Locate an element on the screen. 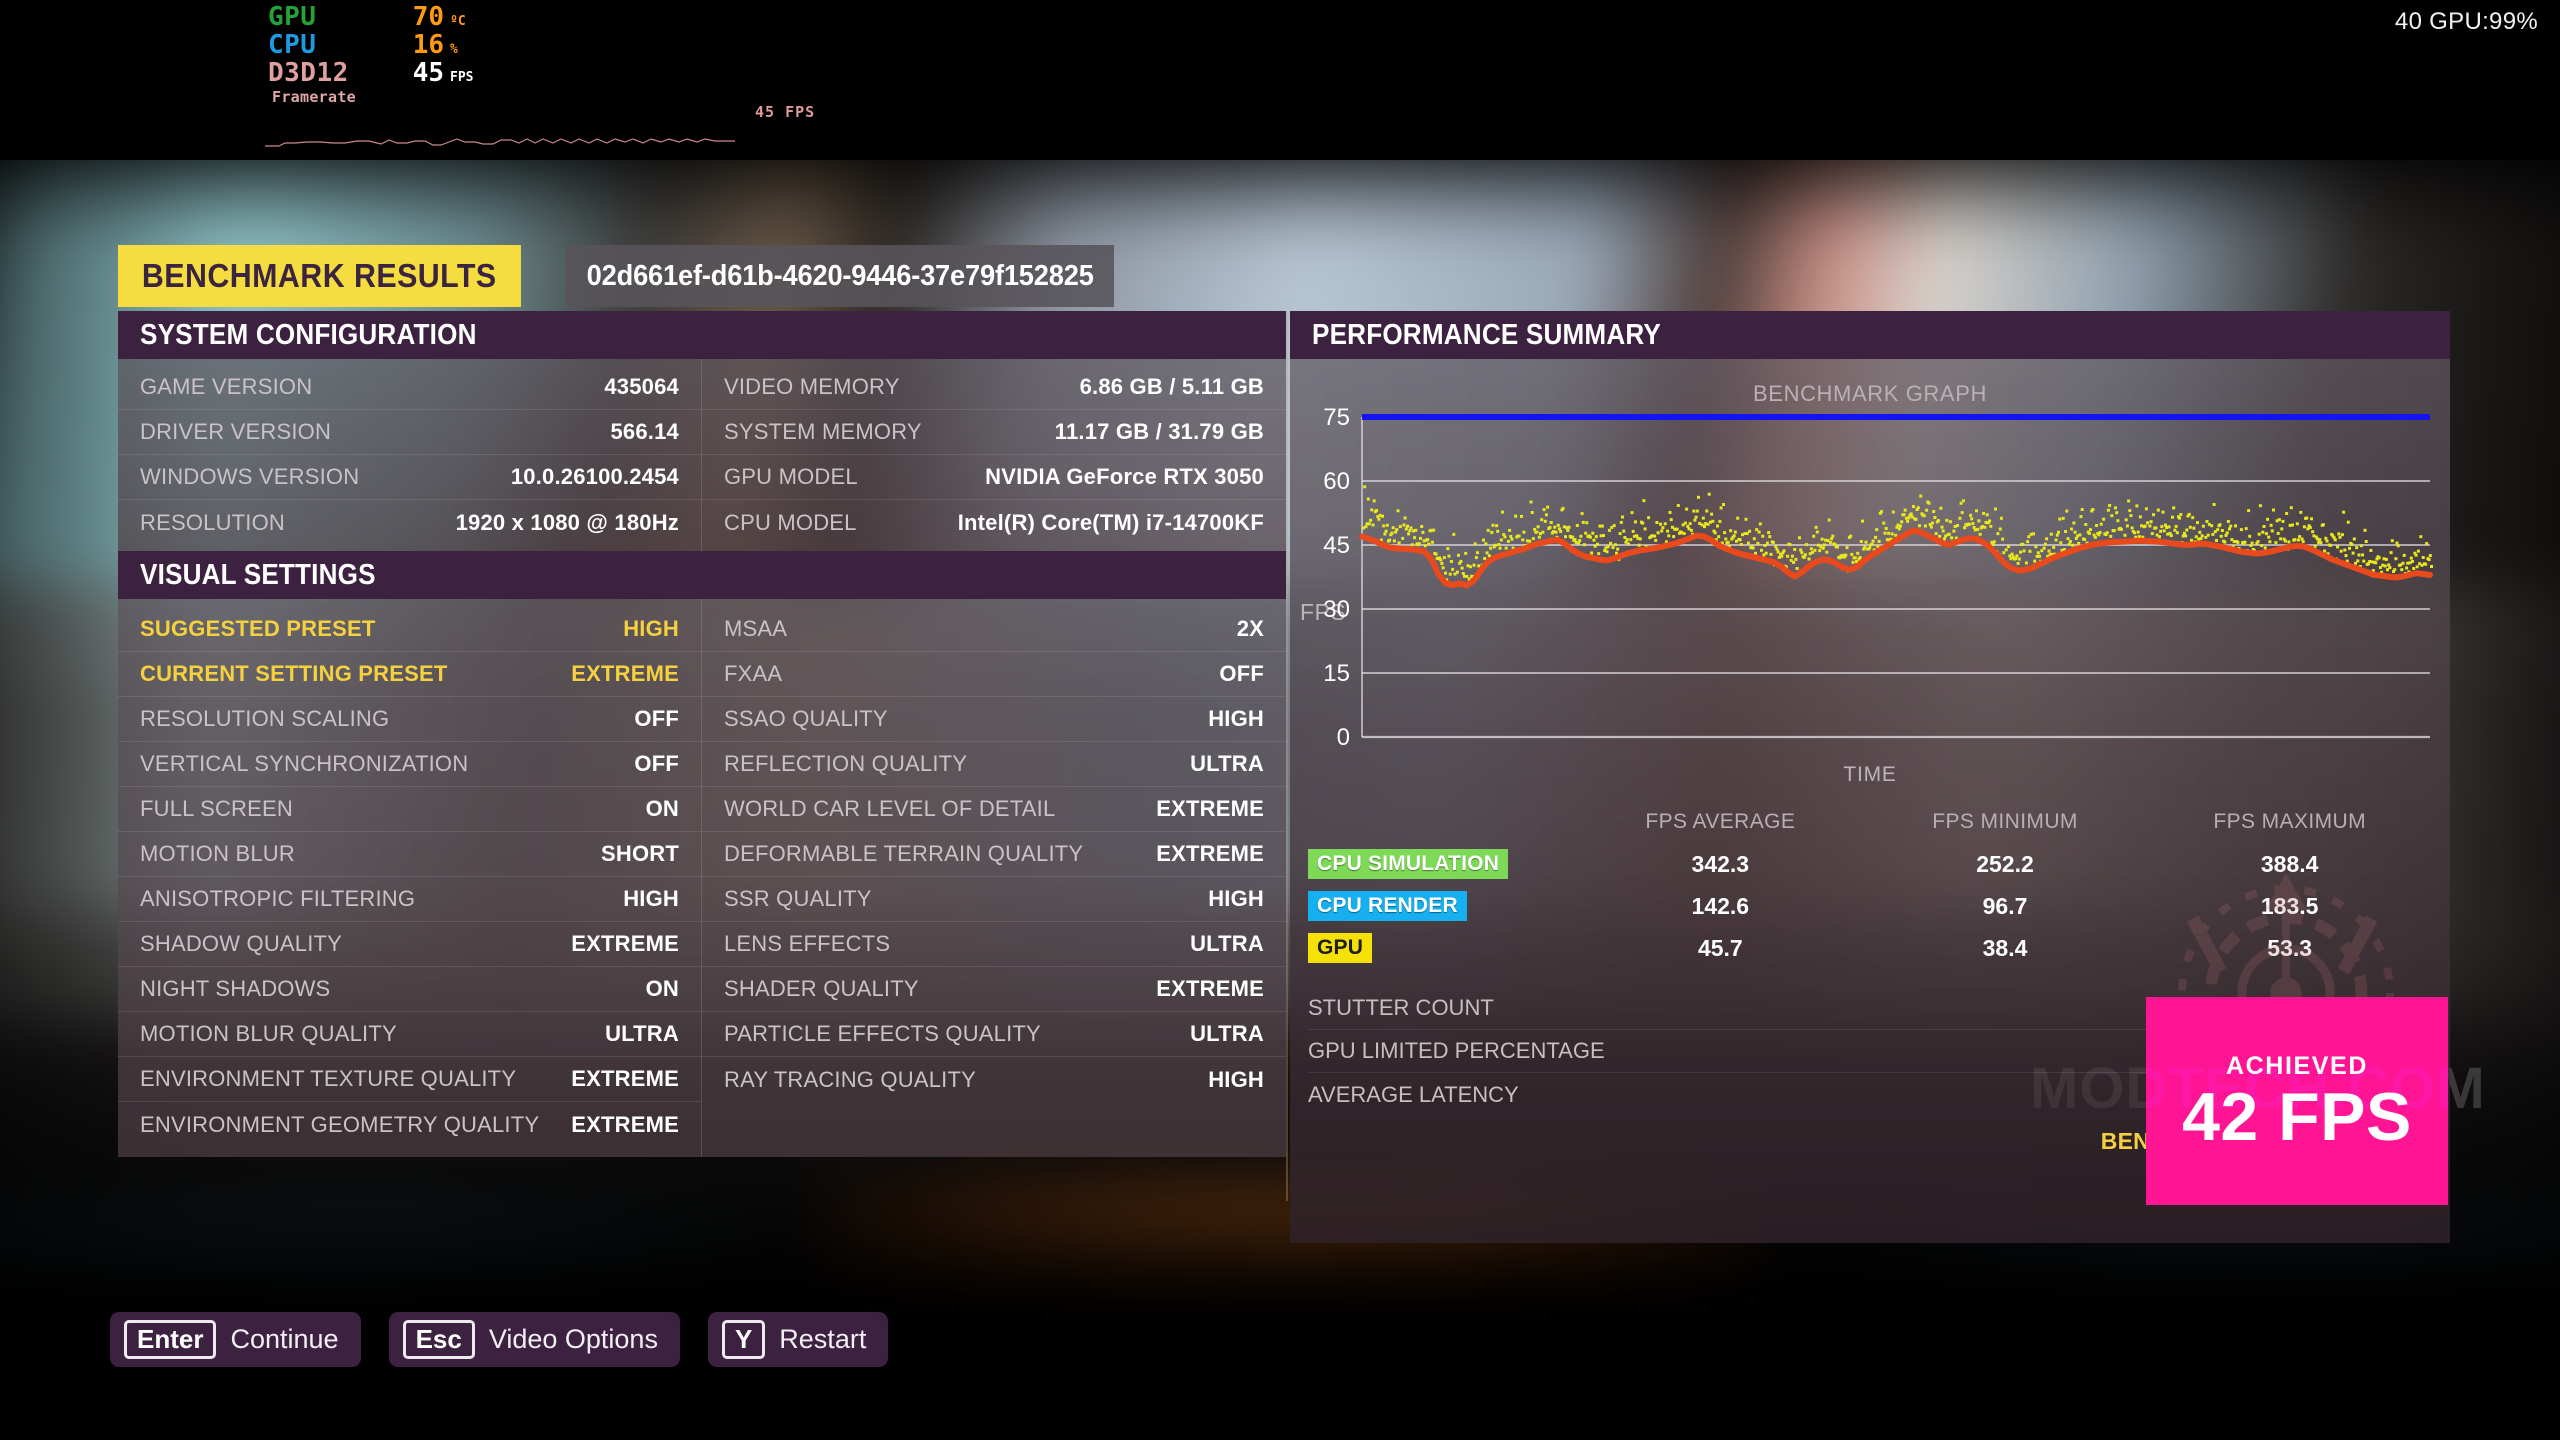 The height and width of the screenshot is (1440, 2560). table-row: VIDEO MEMORY 6.86 GB / 5.11 GB is located at coordinates (994, 387).